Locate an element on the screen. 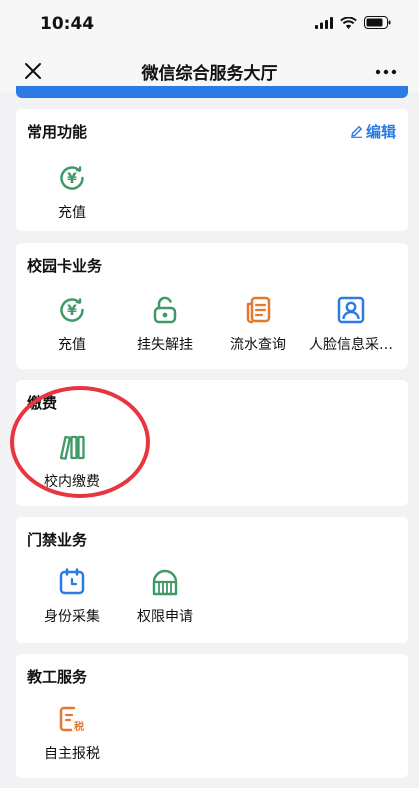 Image resolution: width=419 pixels, height=788 pixels. more-icon is located at coordinates (386, 72).